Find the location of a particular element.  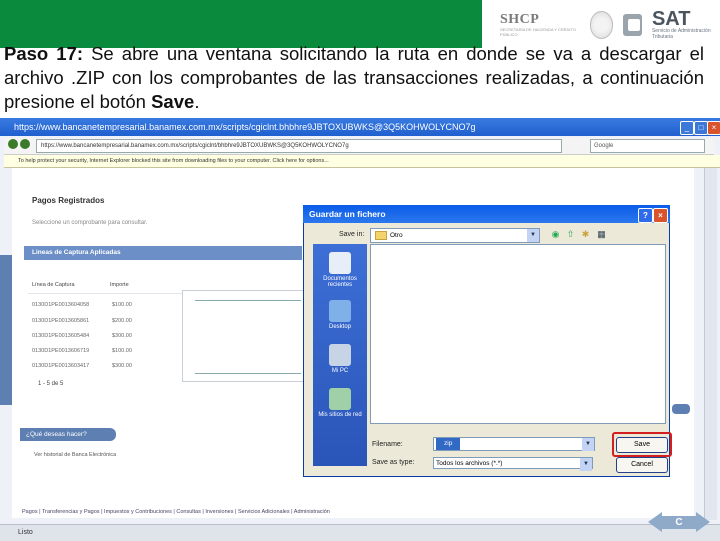

instruction-end: . is located at coordinates (197, 101).